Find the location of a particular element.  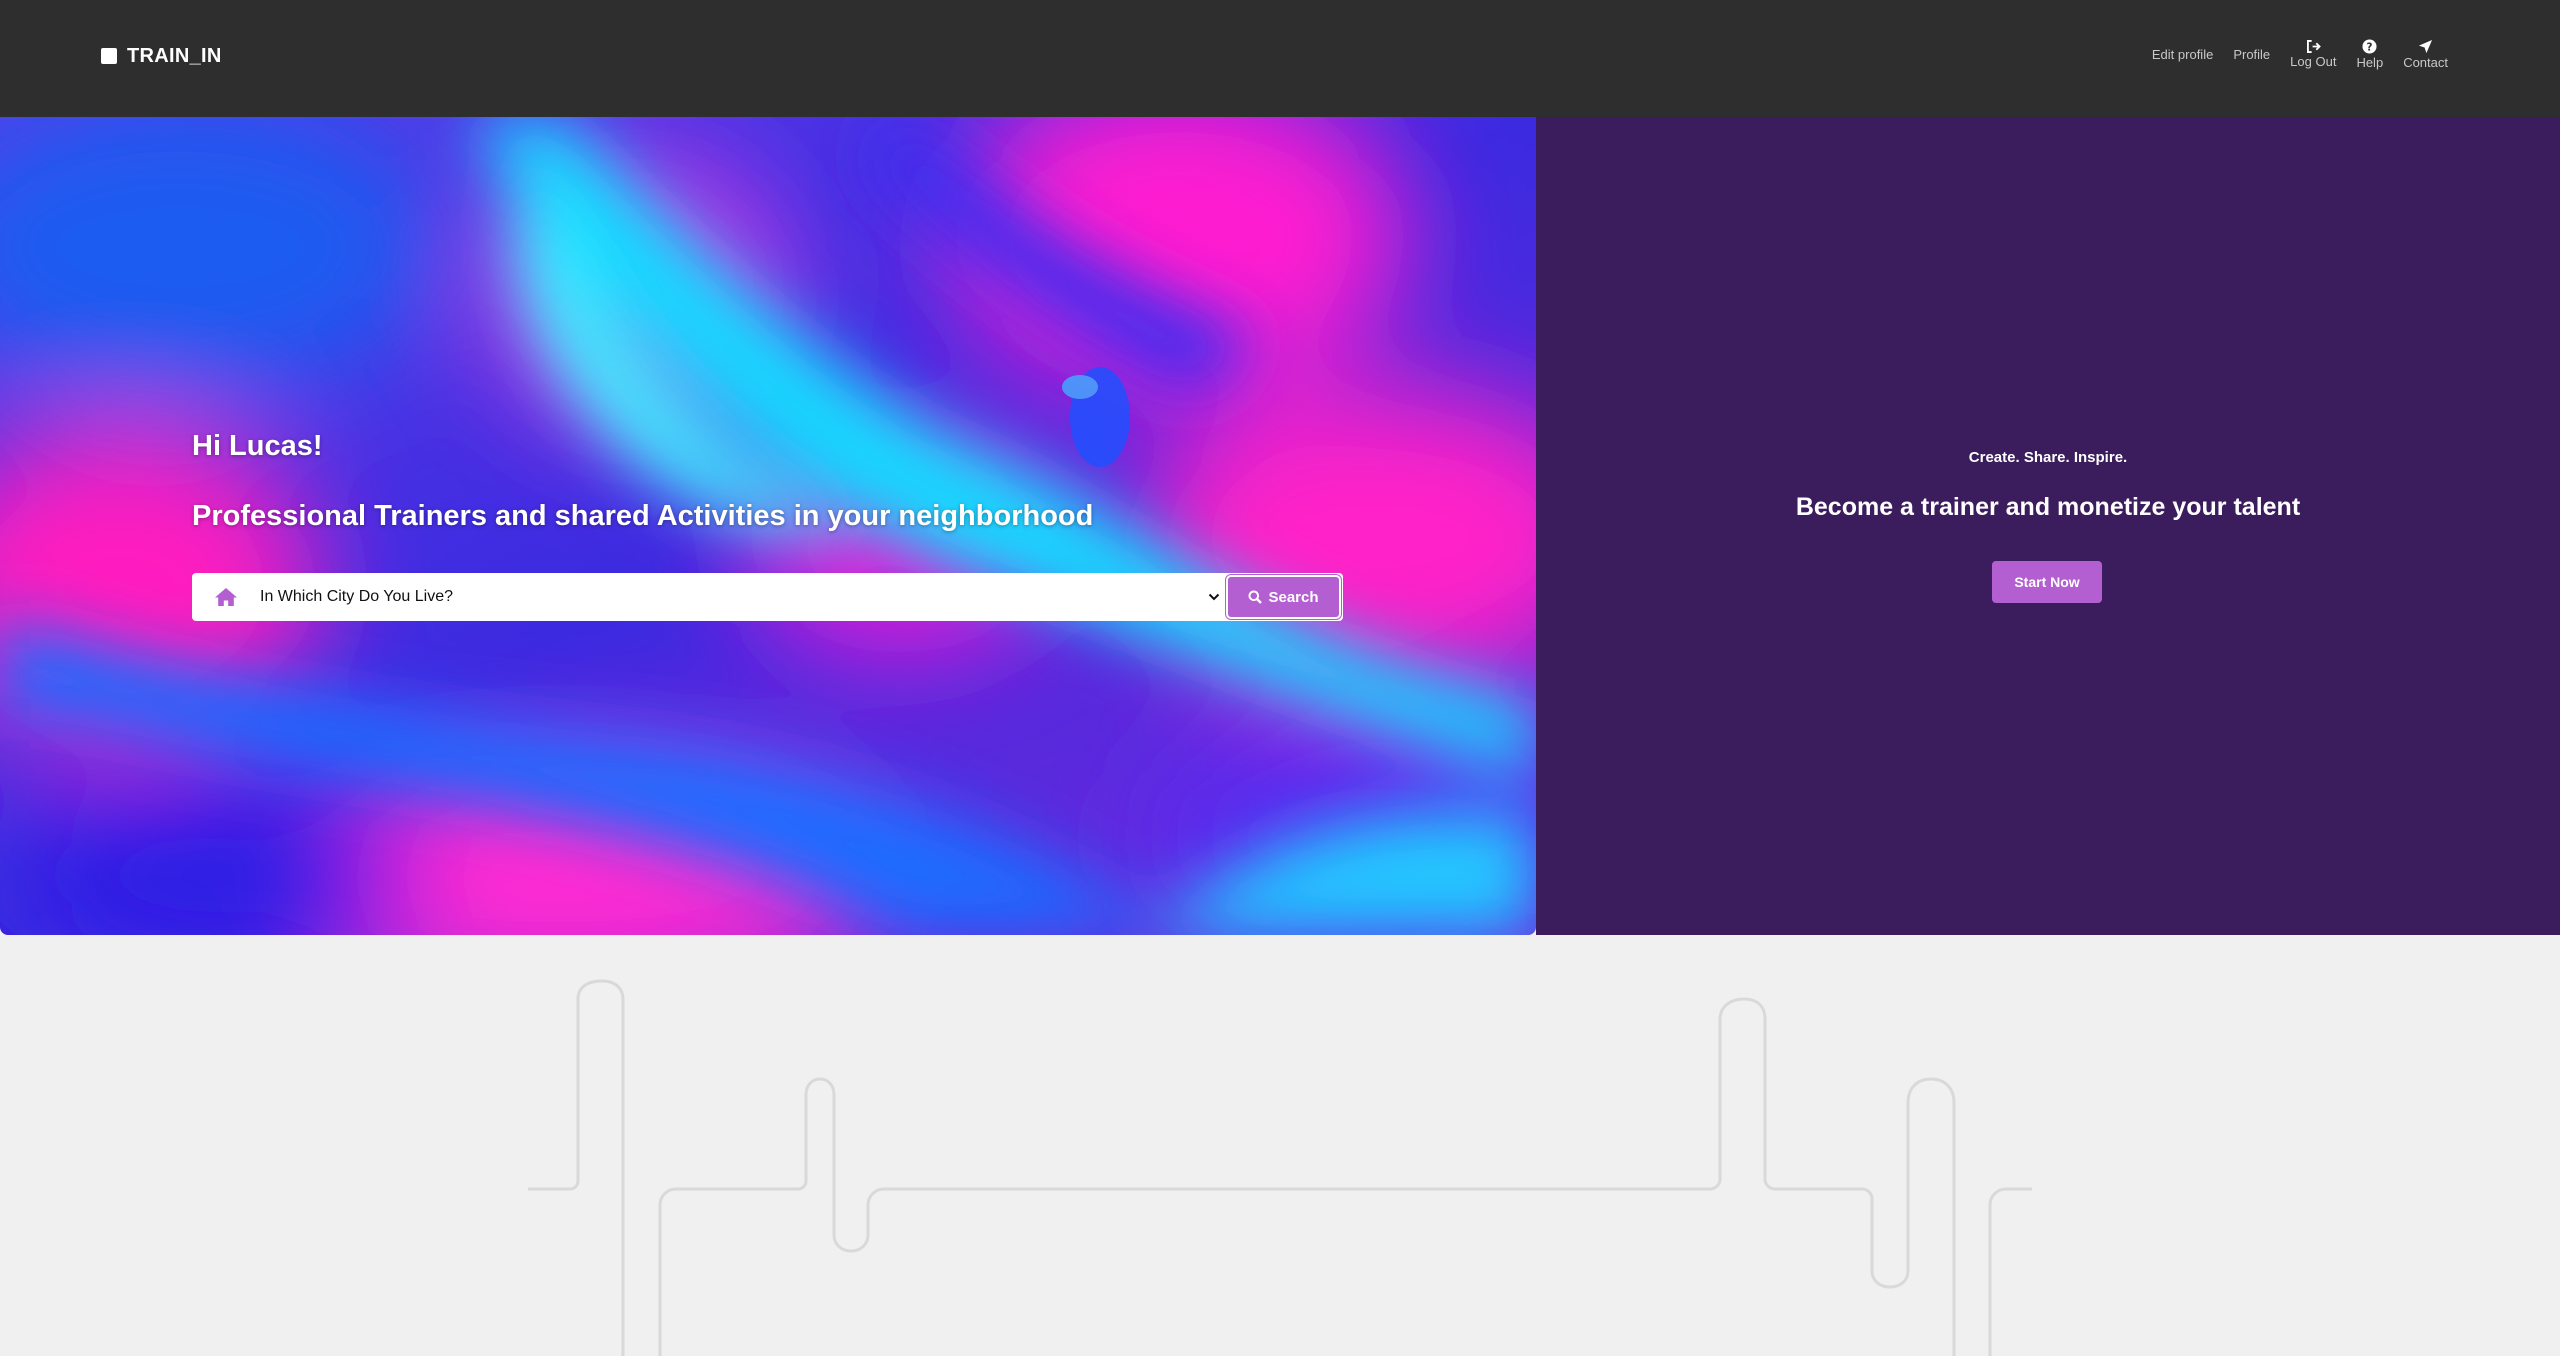

brand-logo: TRAIN_IN is located at coordinates (161, 56).